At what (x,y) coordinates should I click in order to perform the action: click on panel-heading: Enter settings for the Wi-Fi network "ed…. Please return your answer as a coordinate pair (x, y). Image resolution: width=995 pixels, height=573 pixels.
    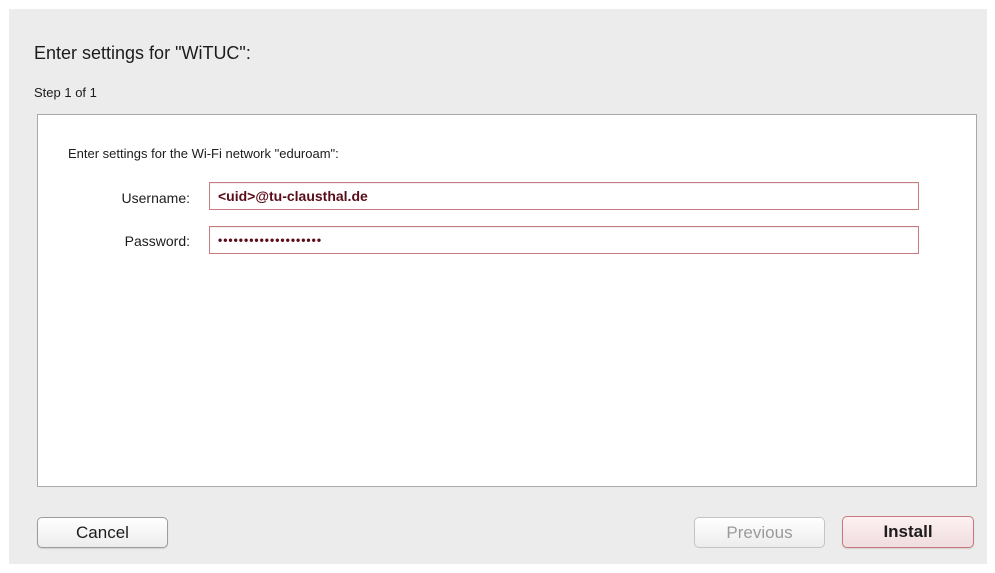
    Looking at the image, I should click on (203, 153).